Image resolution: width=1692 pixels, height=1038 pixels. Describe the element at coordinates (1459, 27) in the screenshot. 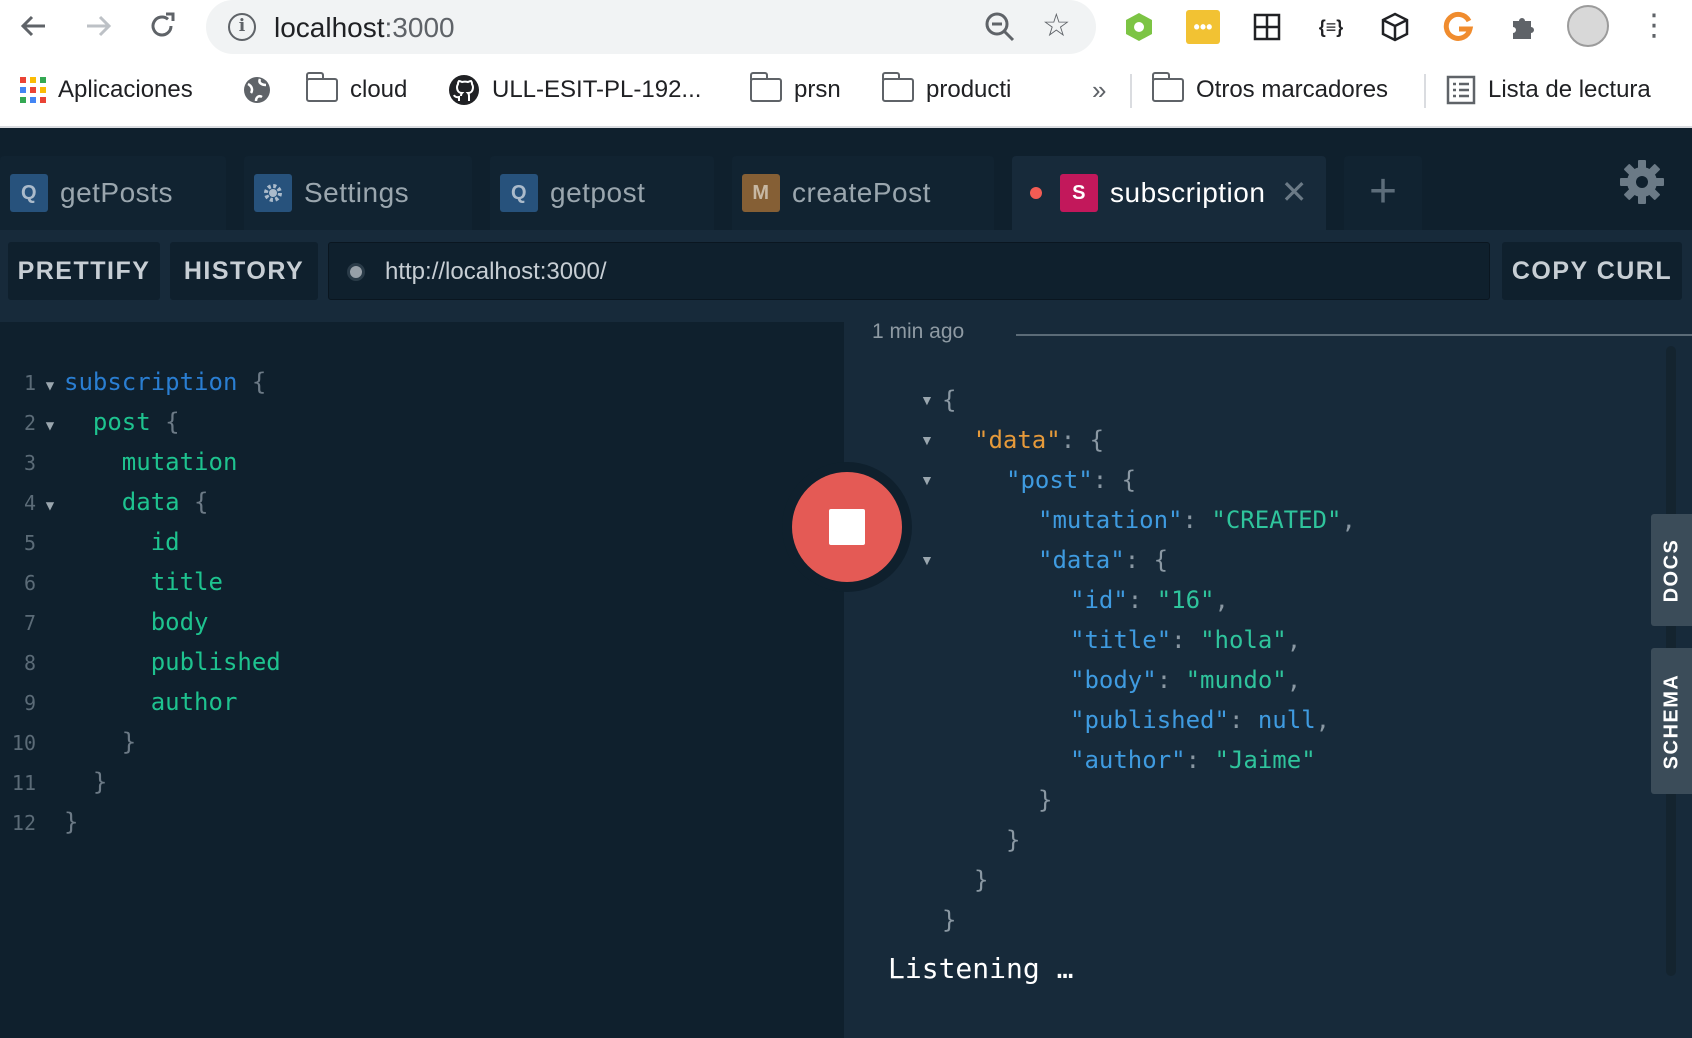

I see `extension-g-icon` at that location.